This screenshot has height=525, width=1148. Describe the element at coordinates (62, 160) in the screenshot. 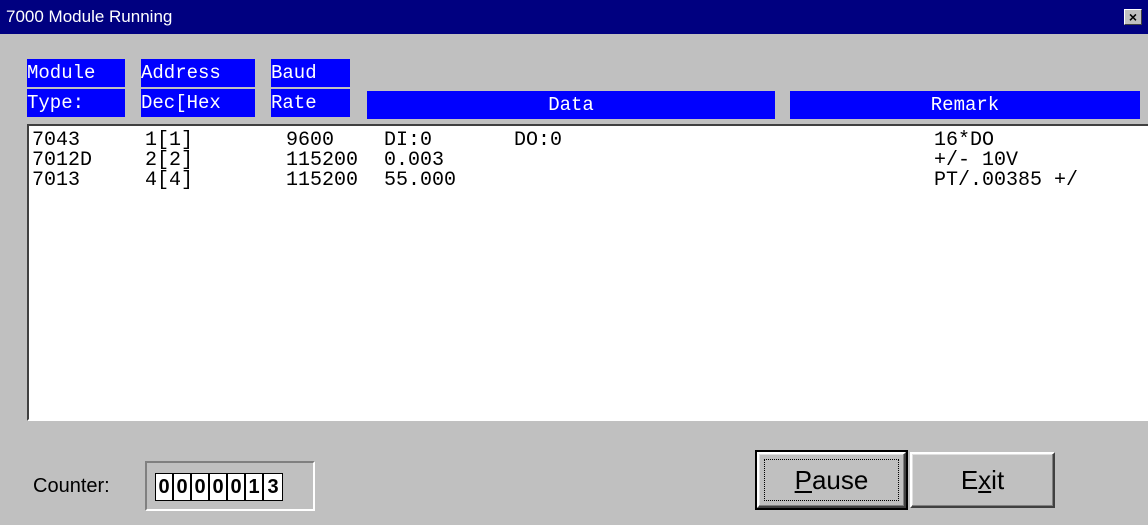

I see `cell-module: 7012D` at that location.